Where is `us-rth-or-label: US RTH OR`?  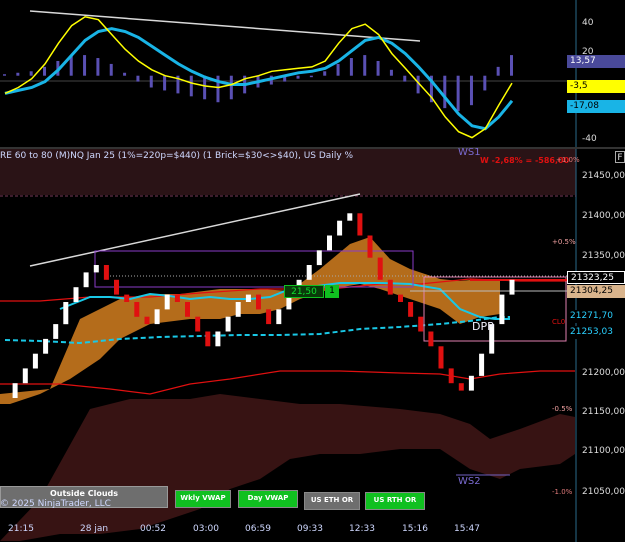 us-rth-or-label: US RTH OR is located at coordinates (395, 500).